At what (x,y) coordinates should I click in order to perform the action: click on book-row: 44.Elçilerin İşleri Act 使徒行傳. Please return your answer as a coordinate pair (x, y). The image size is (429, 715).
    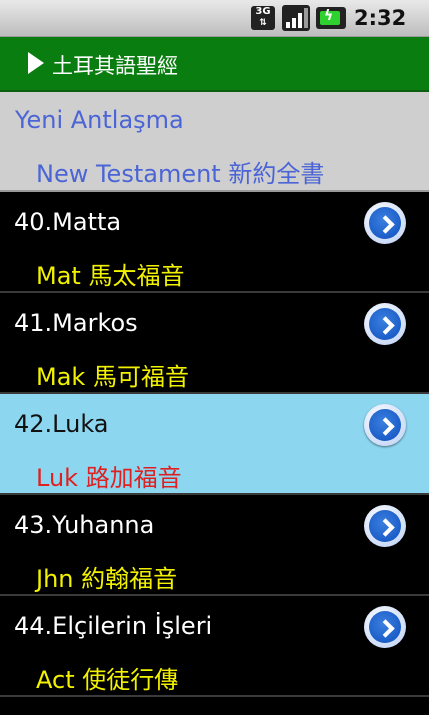
    Looking at the image, I should click on (214, 646).